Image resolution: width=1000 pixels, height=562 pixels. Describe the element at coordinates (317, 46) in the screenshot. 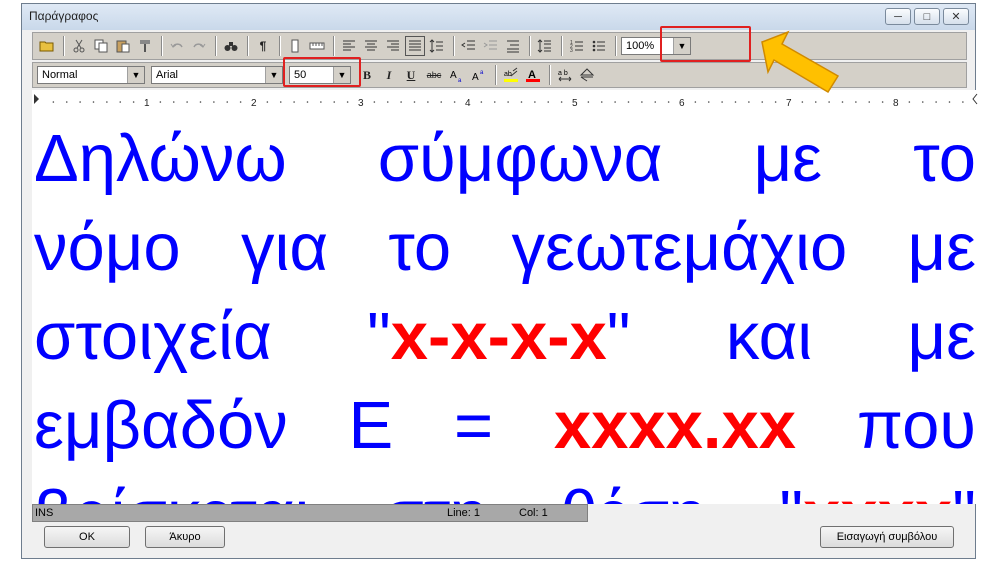

I see `ruler-icon` at that location.